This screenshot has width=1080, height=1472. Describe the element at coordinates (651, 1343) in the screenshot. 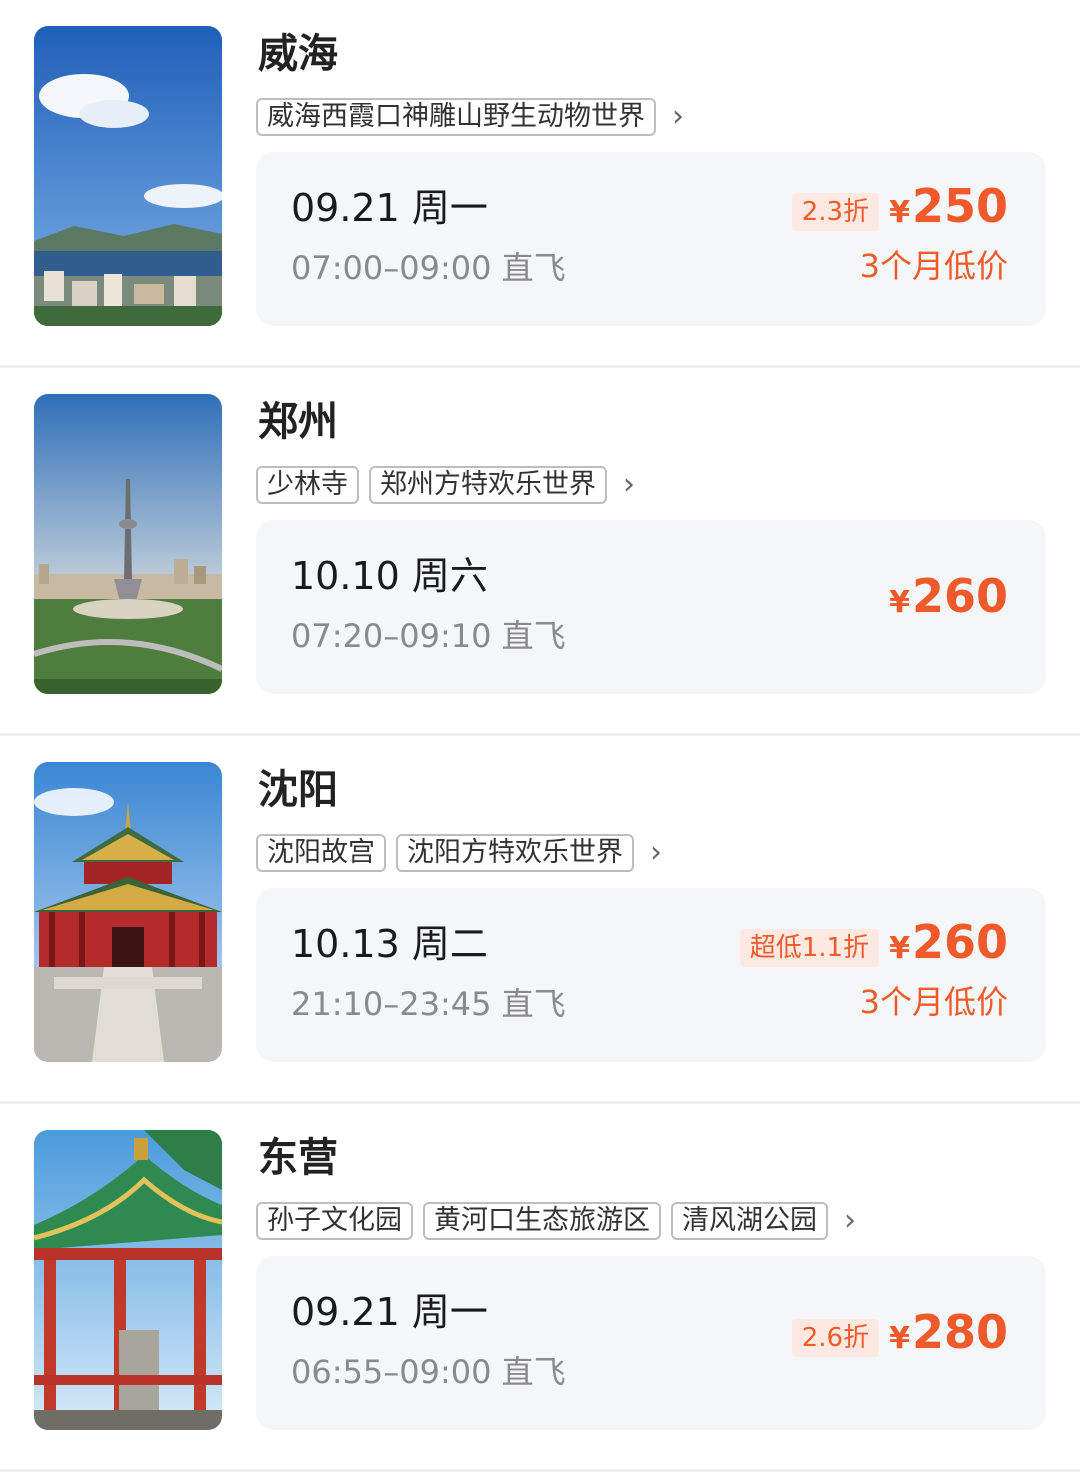

I see `flight-panel: 09.21 周一 06:55–09:00 直飞 2.6折 ¥280` at that location.